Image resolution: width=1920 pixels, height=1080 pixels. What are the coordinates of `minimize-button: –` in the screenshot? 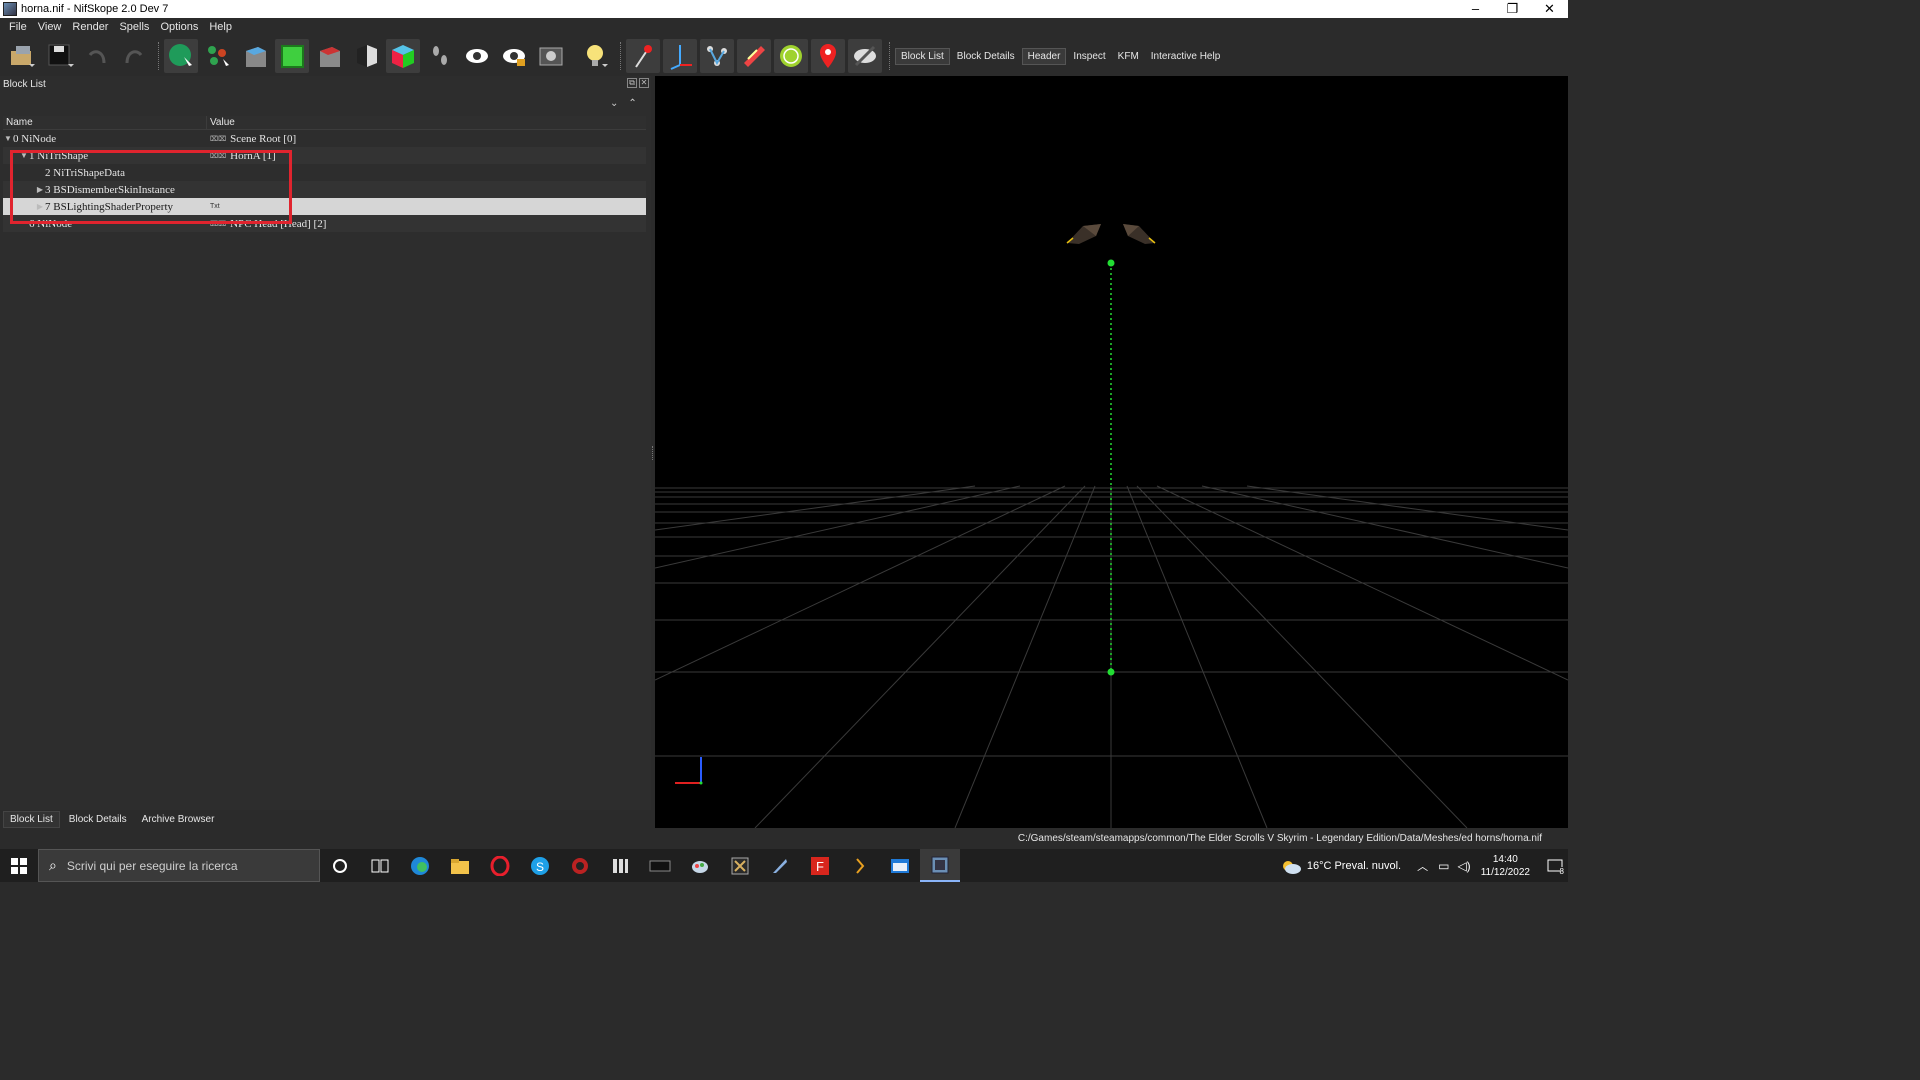 It's located at (1475, 9).